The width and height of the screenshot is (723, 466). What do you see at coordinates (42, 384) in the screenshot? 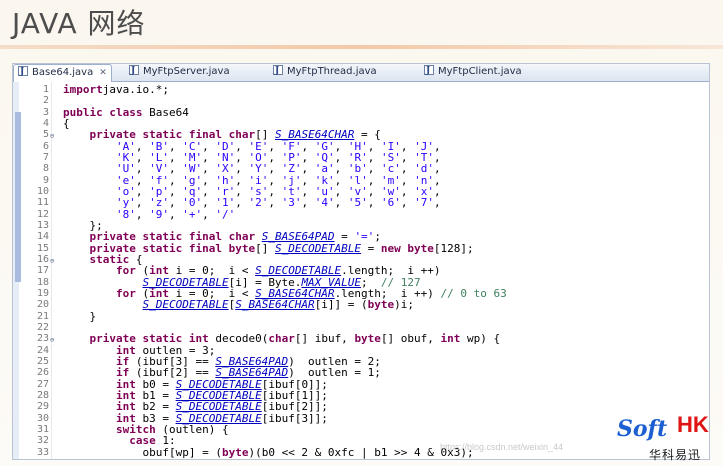
I see `line-number: 27` at bounding box center [42, 384].